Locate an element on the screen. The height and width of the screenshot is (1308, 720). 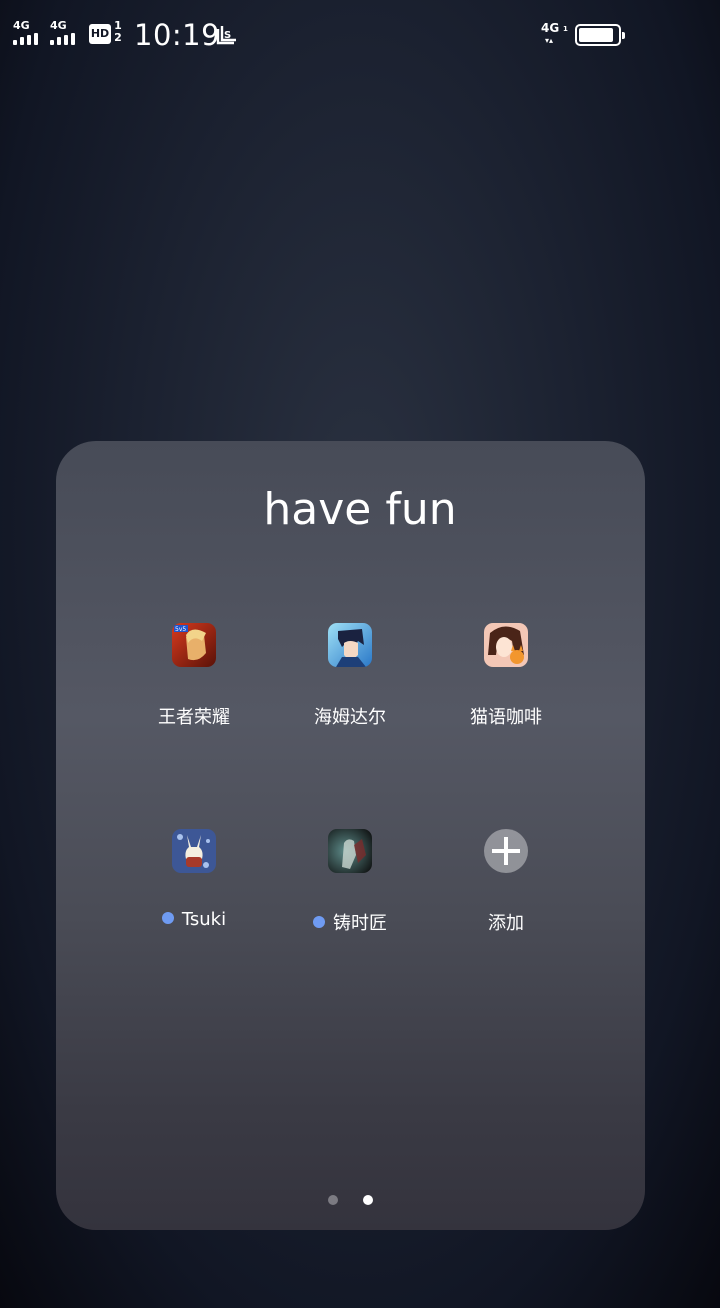
battery-nub is located at coordinates (623, 35).